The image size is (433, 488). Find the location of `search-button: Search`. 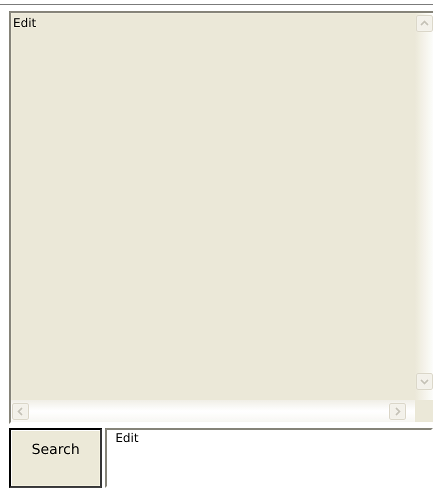

search-button: Search is located at coordinates (55, 458).